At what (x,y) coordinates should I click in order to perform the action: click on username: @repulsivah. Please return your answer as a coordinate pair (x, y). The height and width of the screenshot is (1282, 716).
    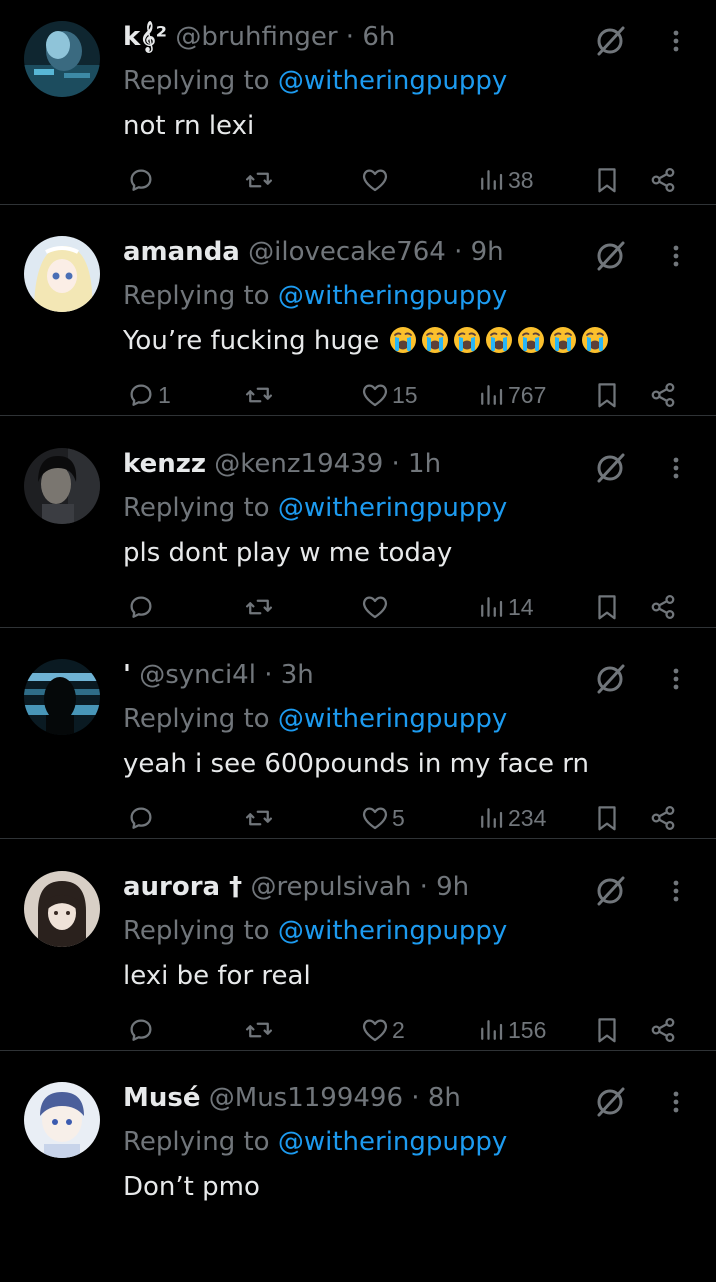
    Looking at the image, I should click on (330, 887).